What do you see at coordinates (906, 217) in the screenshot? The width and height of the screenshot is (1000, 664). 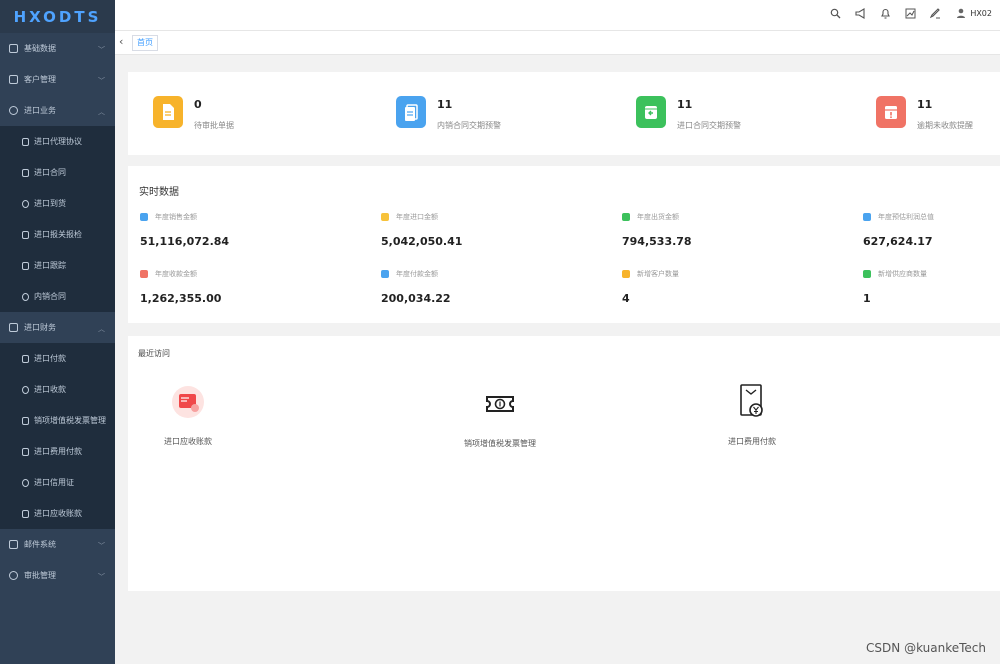 I see `metric-label: 年度预估利润总值` at bounding box center [906, 217].